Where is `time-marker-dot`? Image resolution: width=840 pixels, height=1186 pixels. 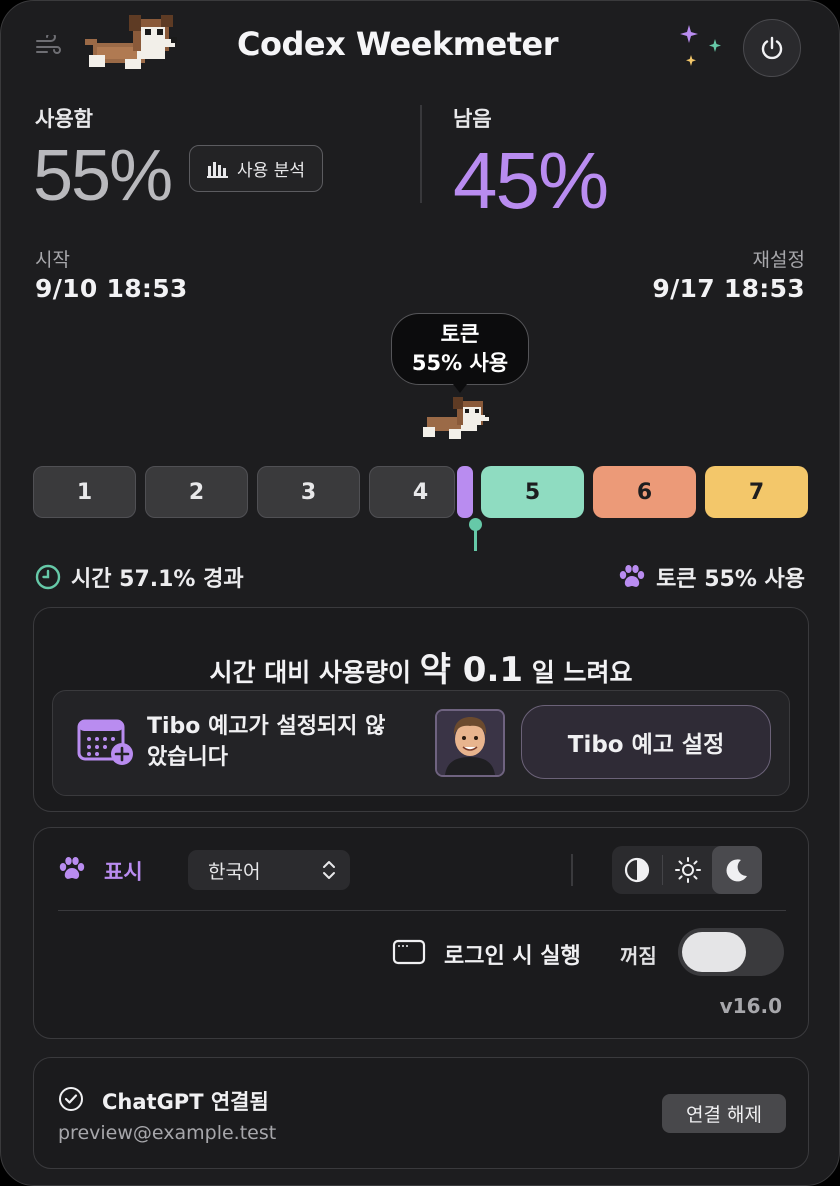
time-marker-dot is located at coordinates (475, 524).